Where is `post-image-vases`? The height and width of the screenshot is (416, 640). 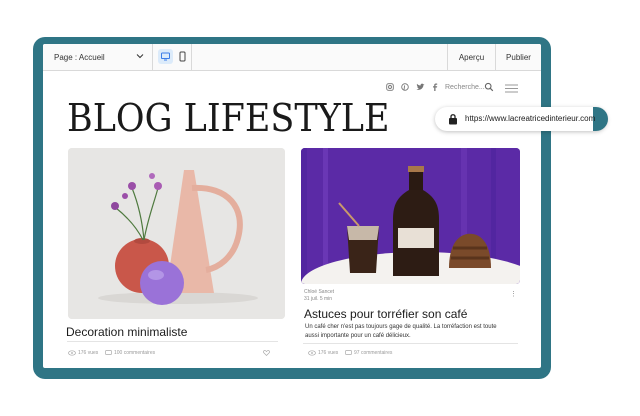 post-image-vases is located at coordinates (176, 233).